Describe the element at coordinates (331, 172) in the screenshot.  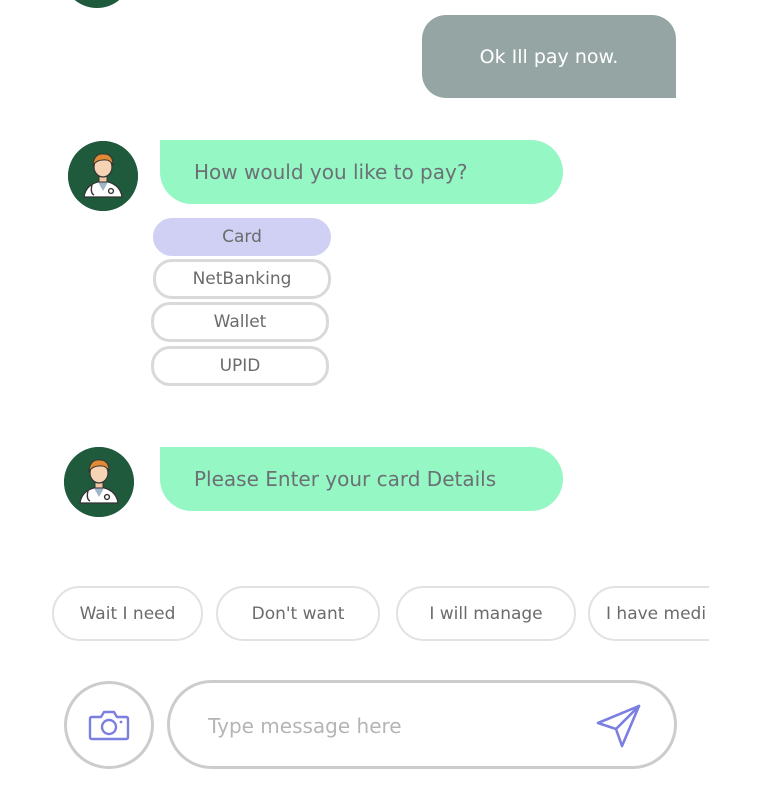
I see `bot-message-text: How would you like to pay?` at that location.